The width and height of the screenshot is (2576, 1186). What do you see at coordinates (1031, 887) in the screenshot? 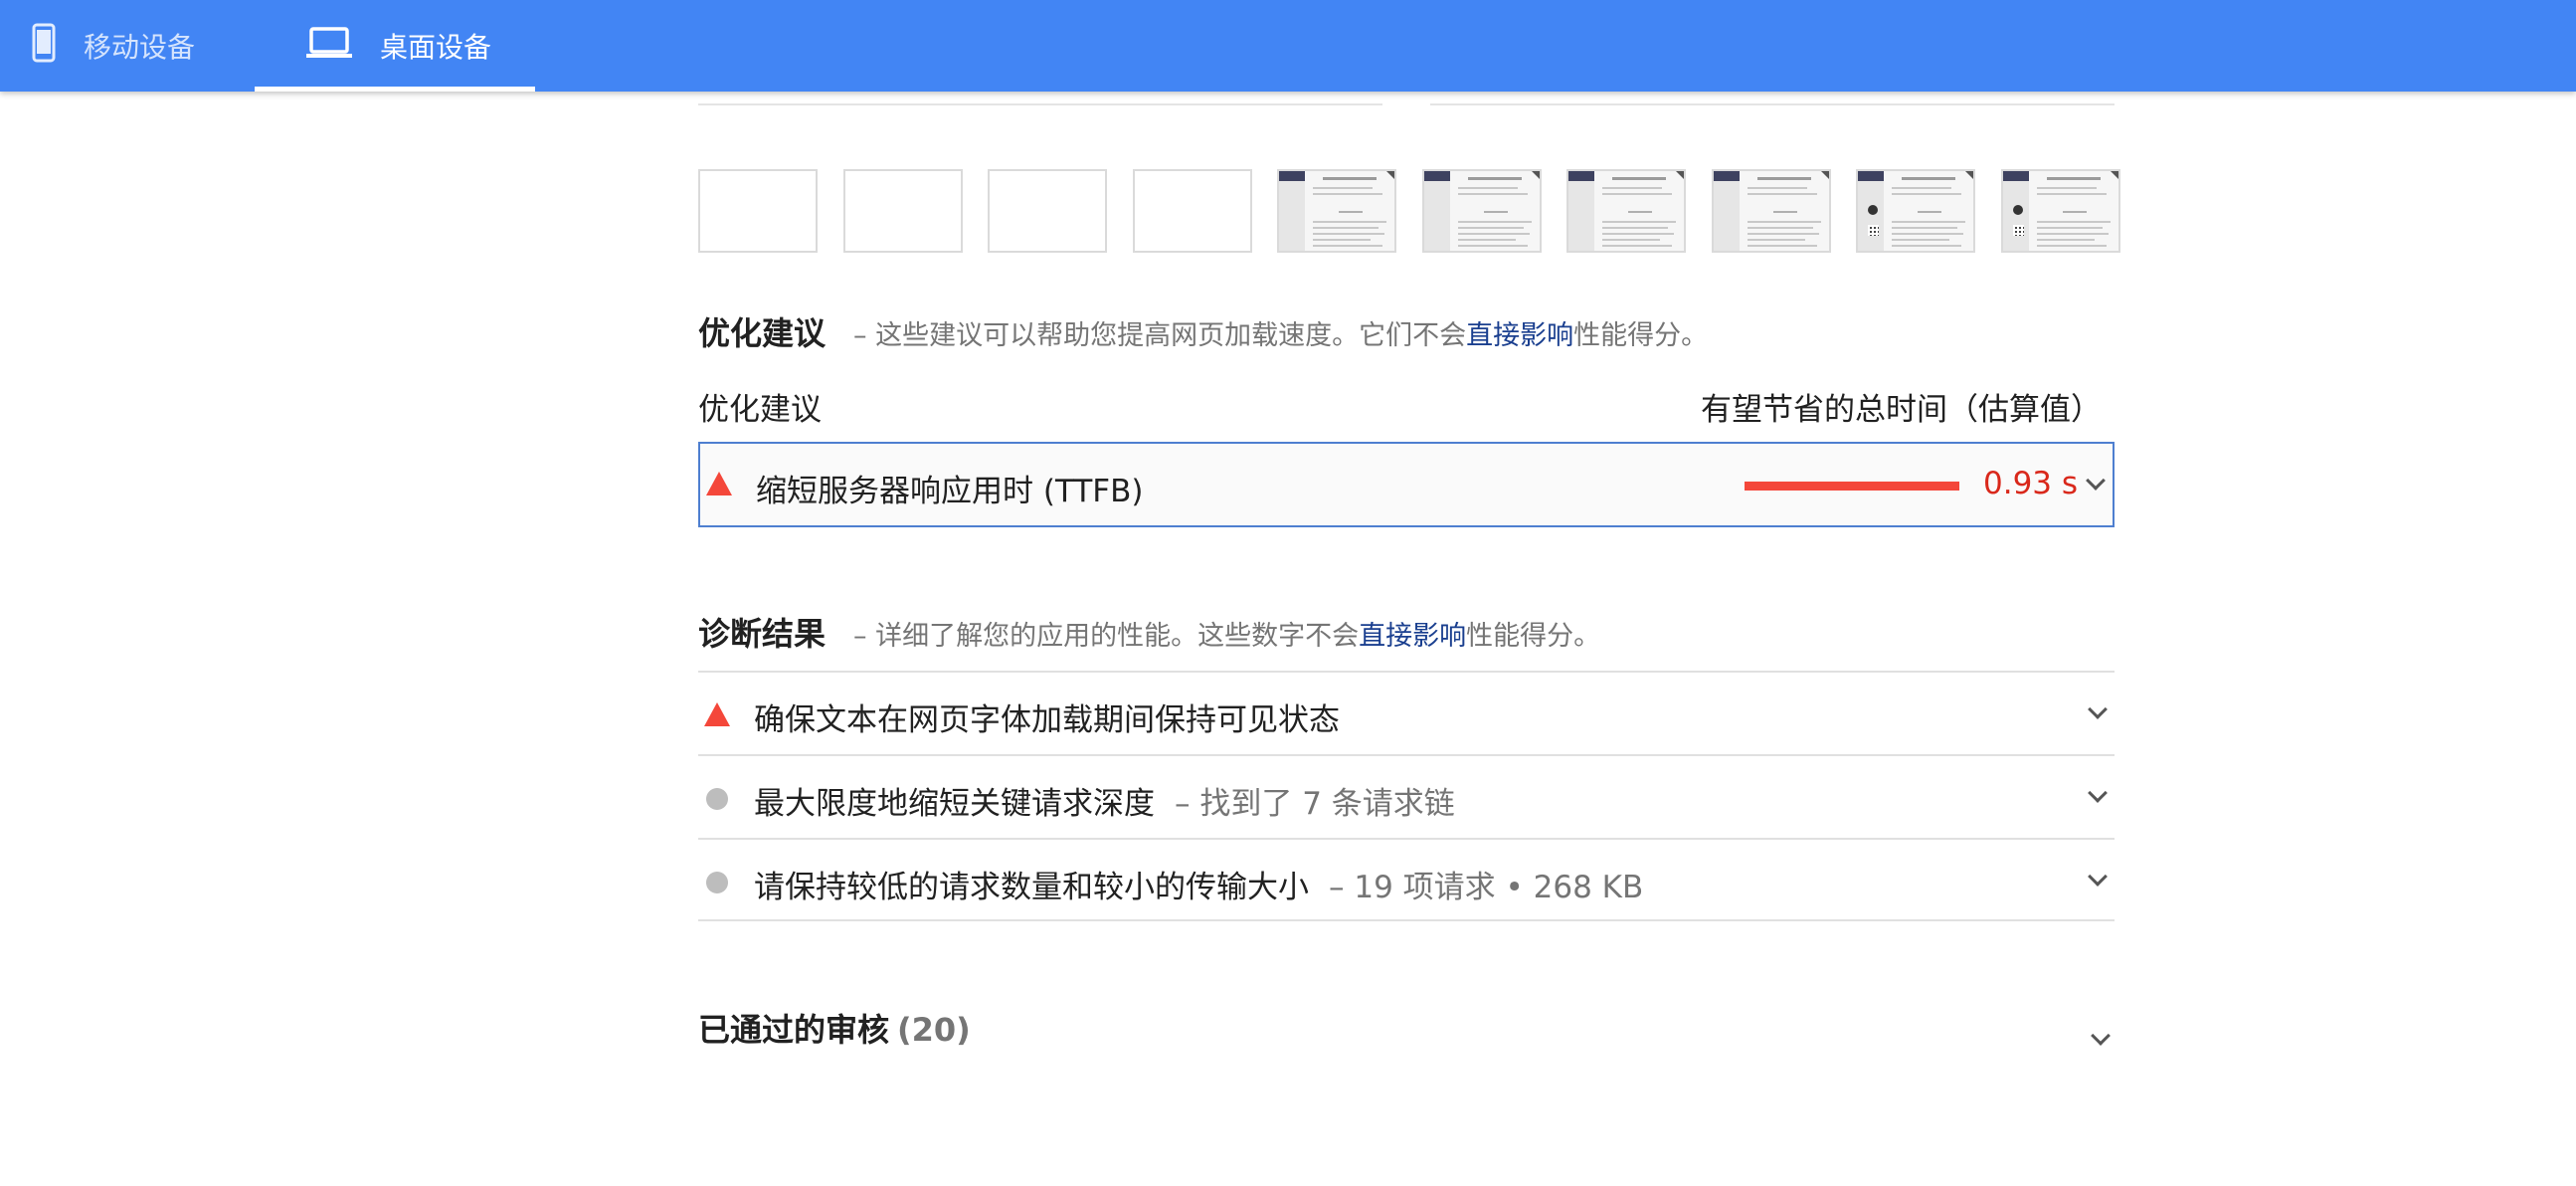
I see `diagnostic-title-text: 请保持较低的请求数量和较小的传输大小` at bounding box center [1031, 887].